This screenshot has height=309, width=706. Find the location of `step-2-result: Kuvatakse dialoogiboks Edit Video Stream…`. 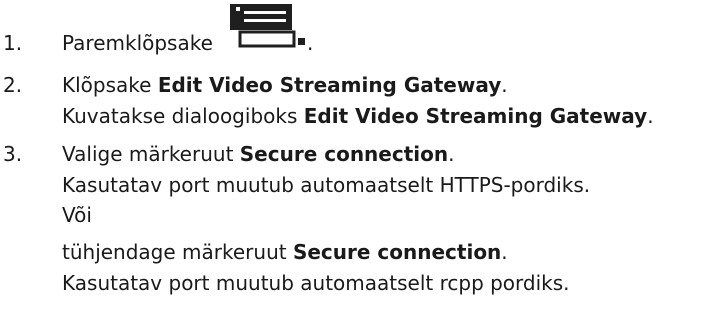

step-2-result: Kuvatakse dialoogiboks Edit Video Stream… is located at coordinates (358, 116).